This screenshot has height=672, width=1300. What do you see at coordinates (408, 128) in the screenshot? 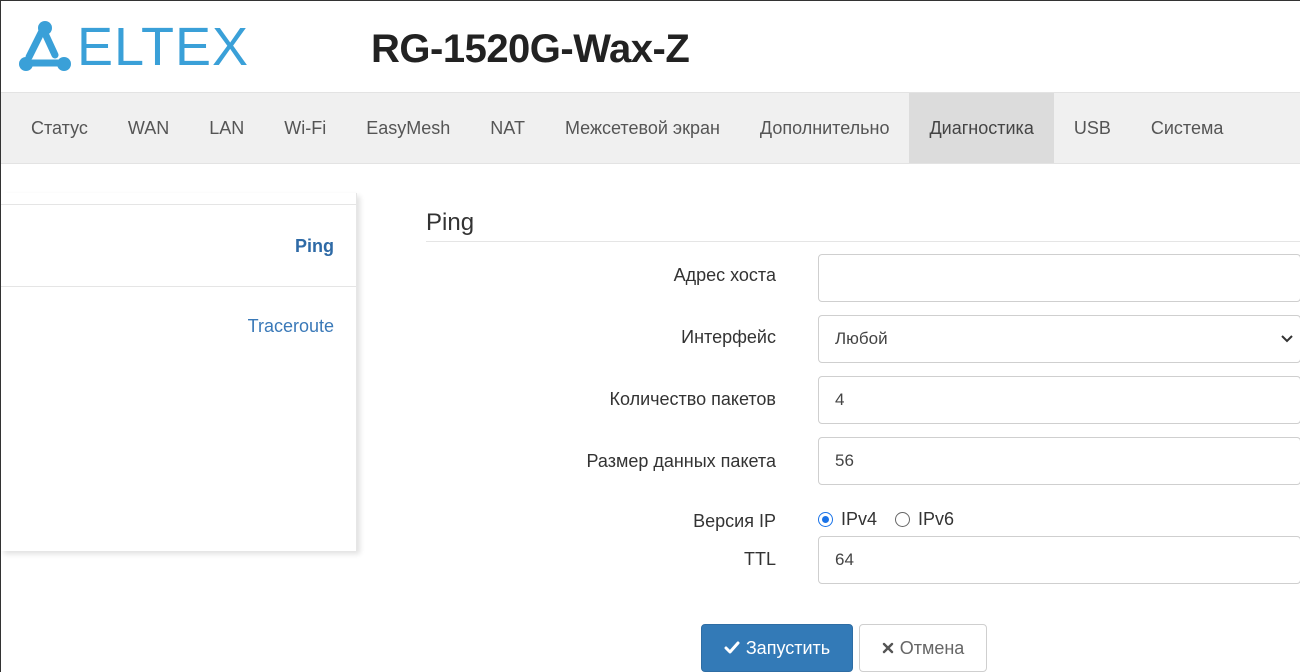
I see `nav-item-easymesh: EasyMesh` at bounding box center [408, 128].